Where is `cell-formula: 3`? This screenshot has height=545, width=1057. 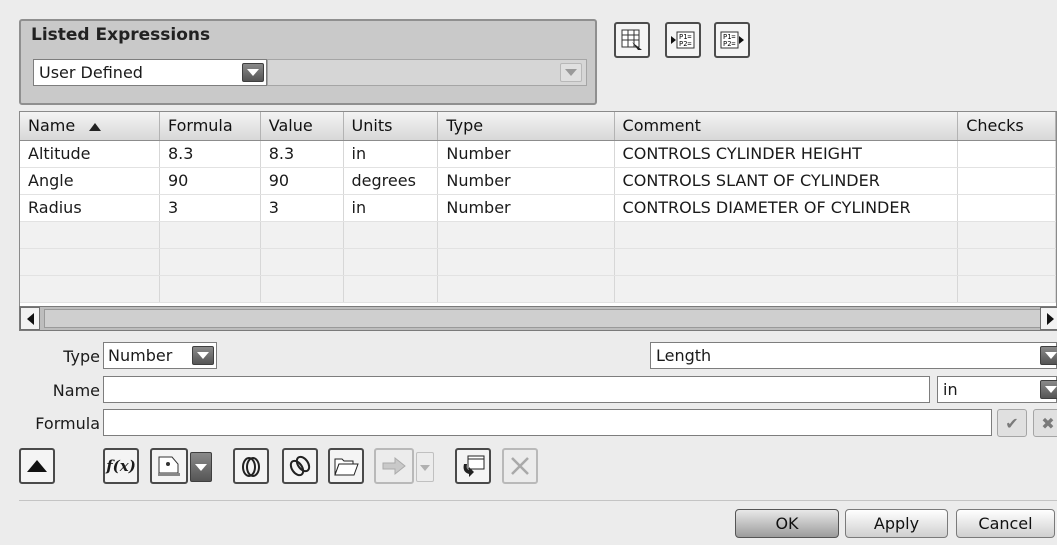 cell-formula: 3 is located at coordinates (210, 208).